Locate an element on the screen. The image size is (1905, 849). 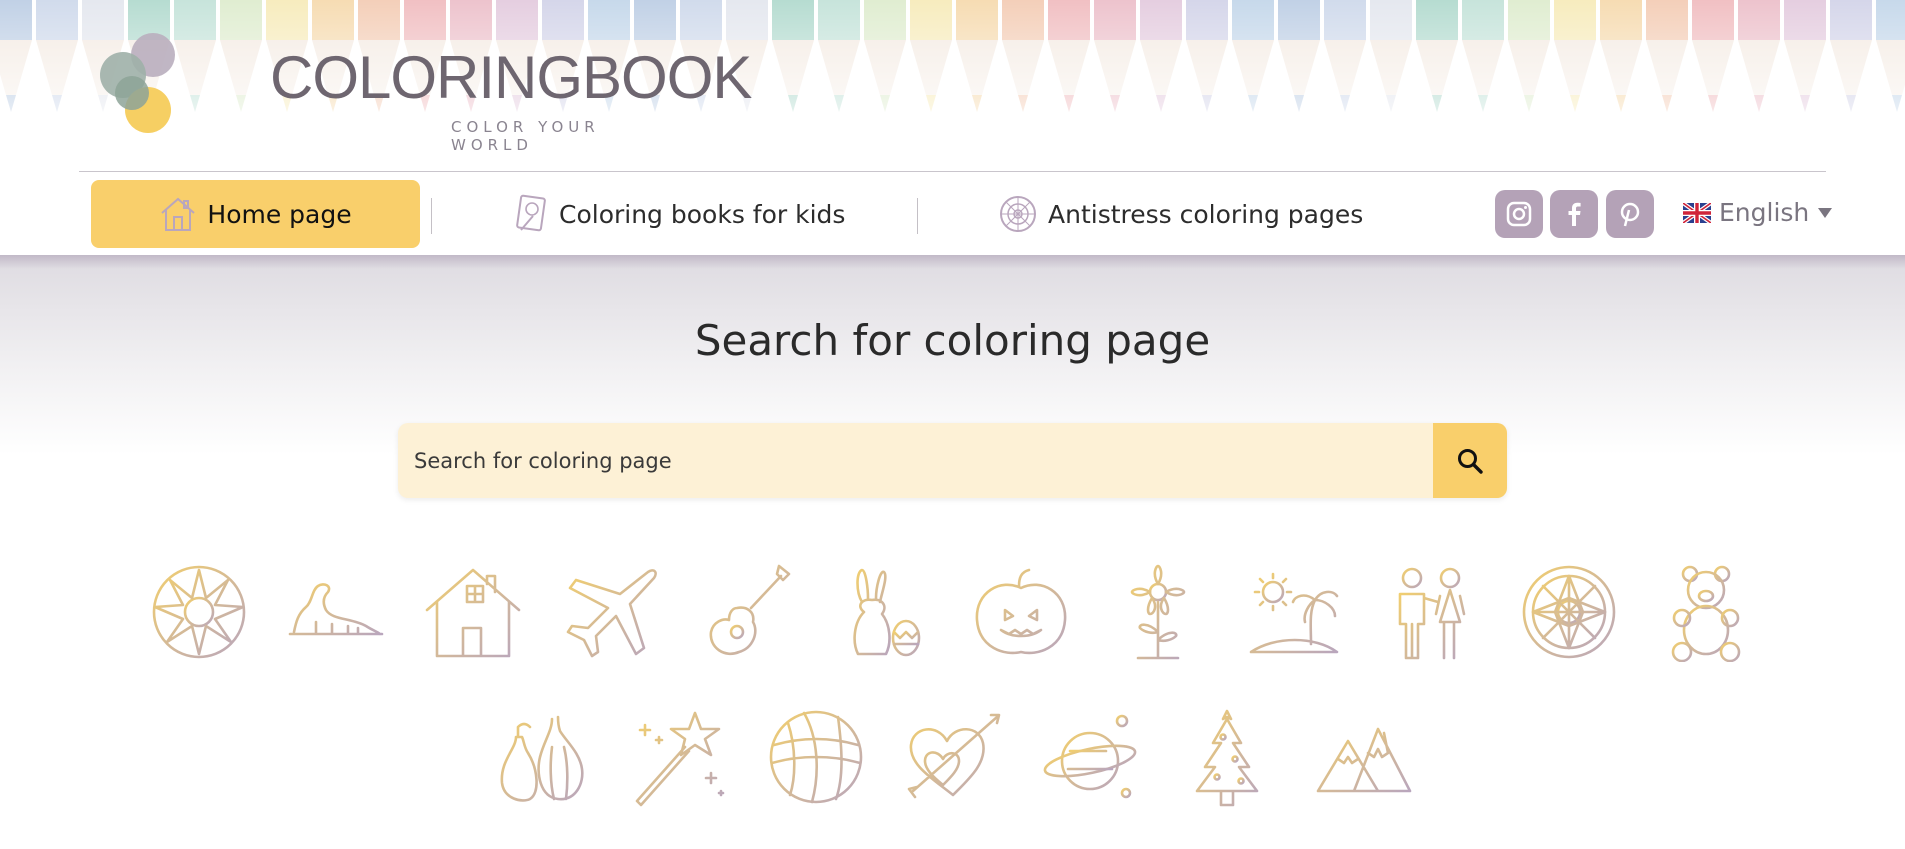
search-icon is located at coordinates (1470, 461).